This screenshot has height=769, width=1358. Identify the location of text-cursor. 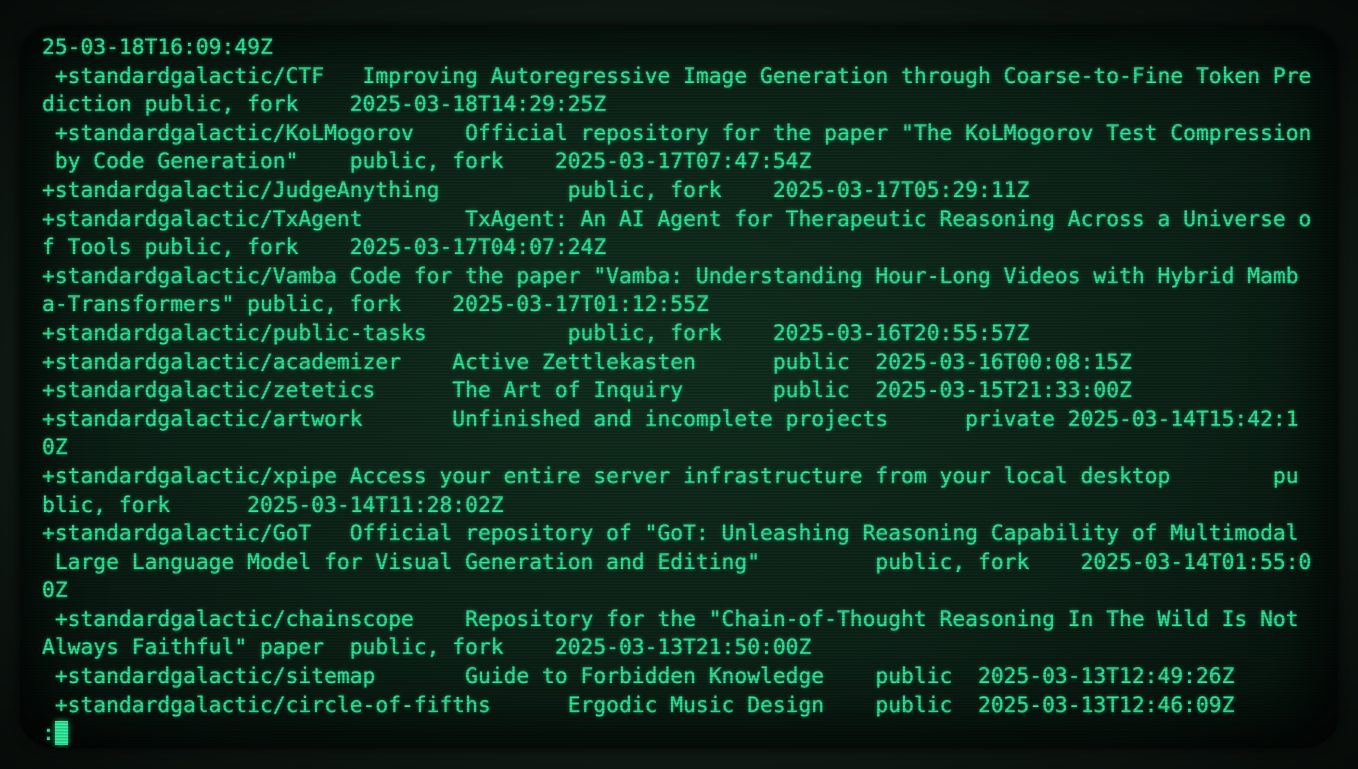
(61, 733).